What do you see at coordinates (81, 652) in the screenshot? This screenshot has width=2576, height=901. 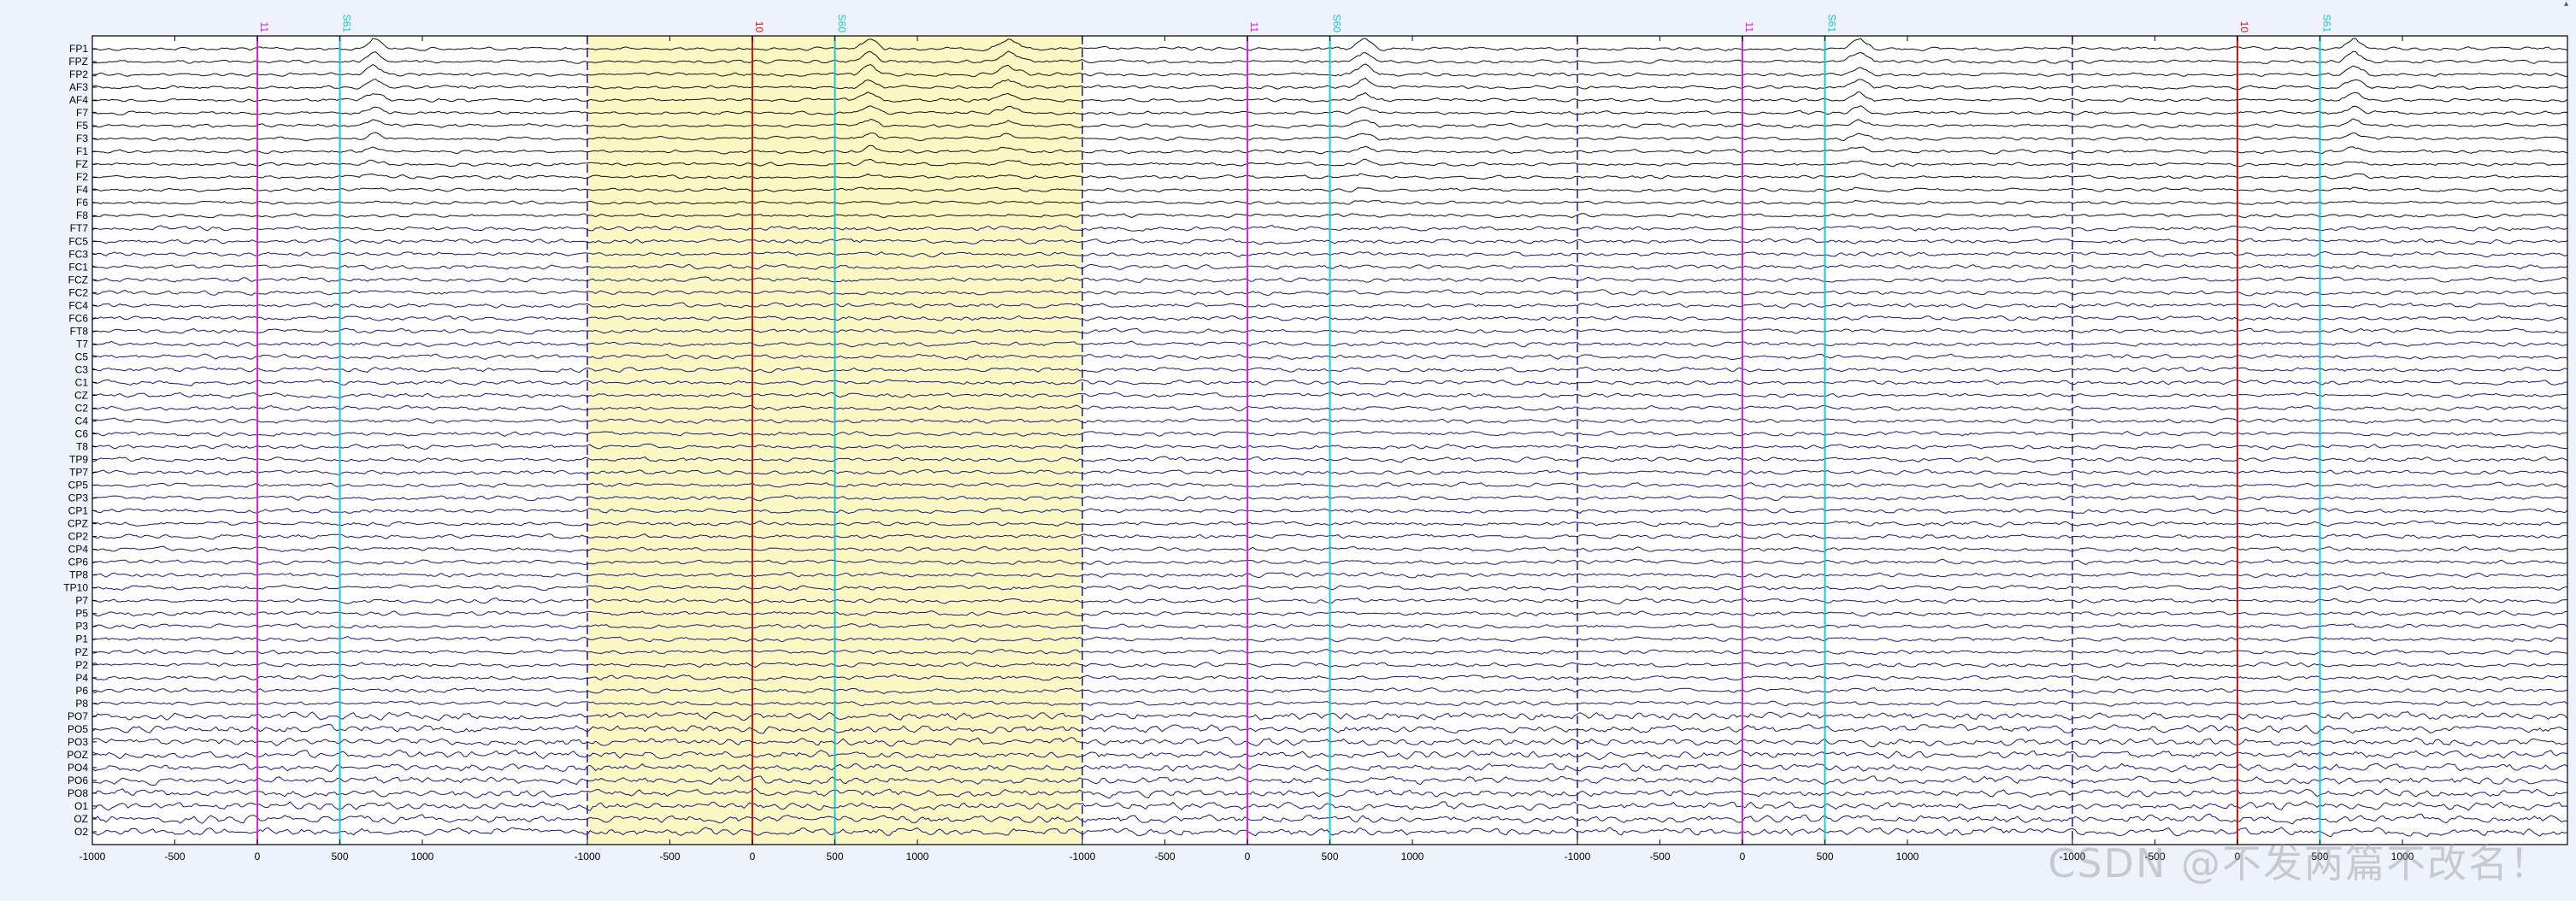 I see `channel-label: PZ` at bounding box center [81, 652].